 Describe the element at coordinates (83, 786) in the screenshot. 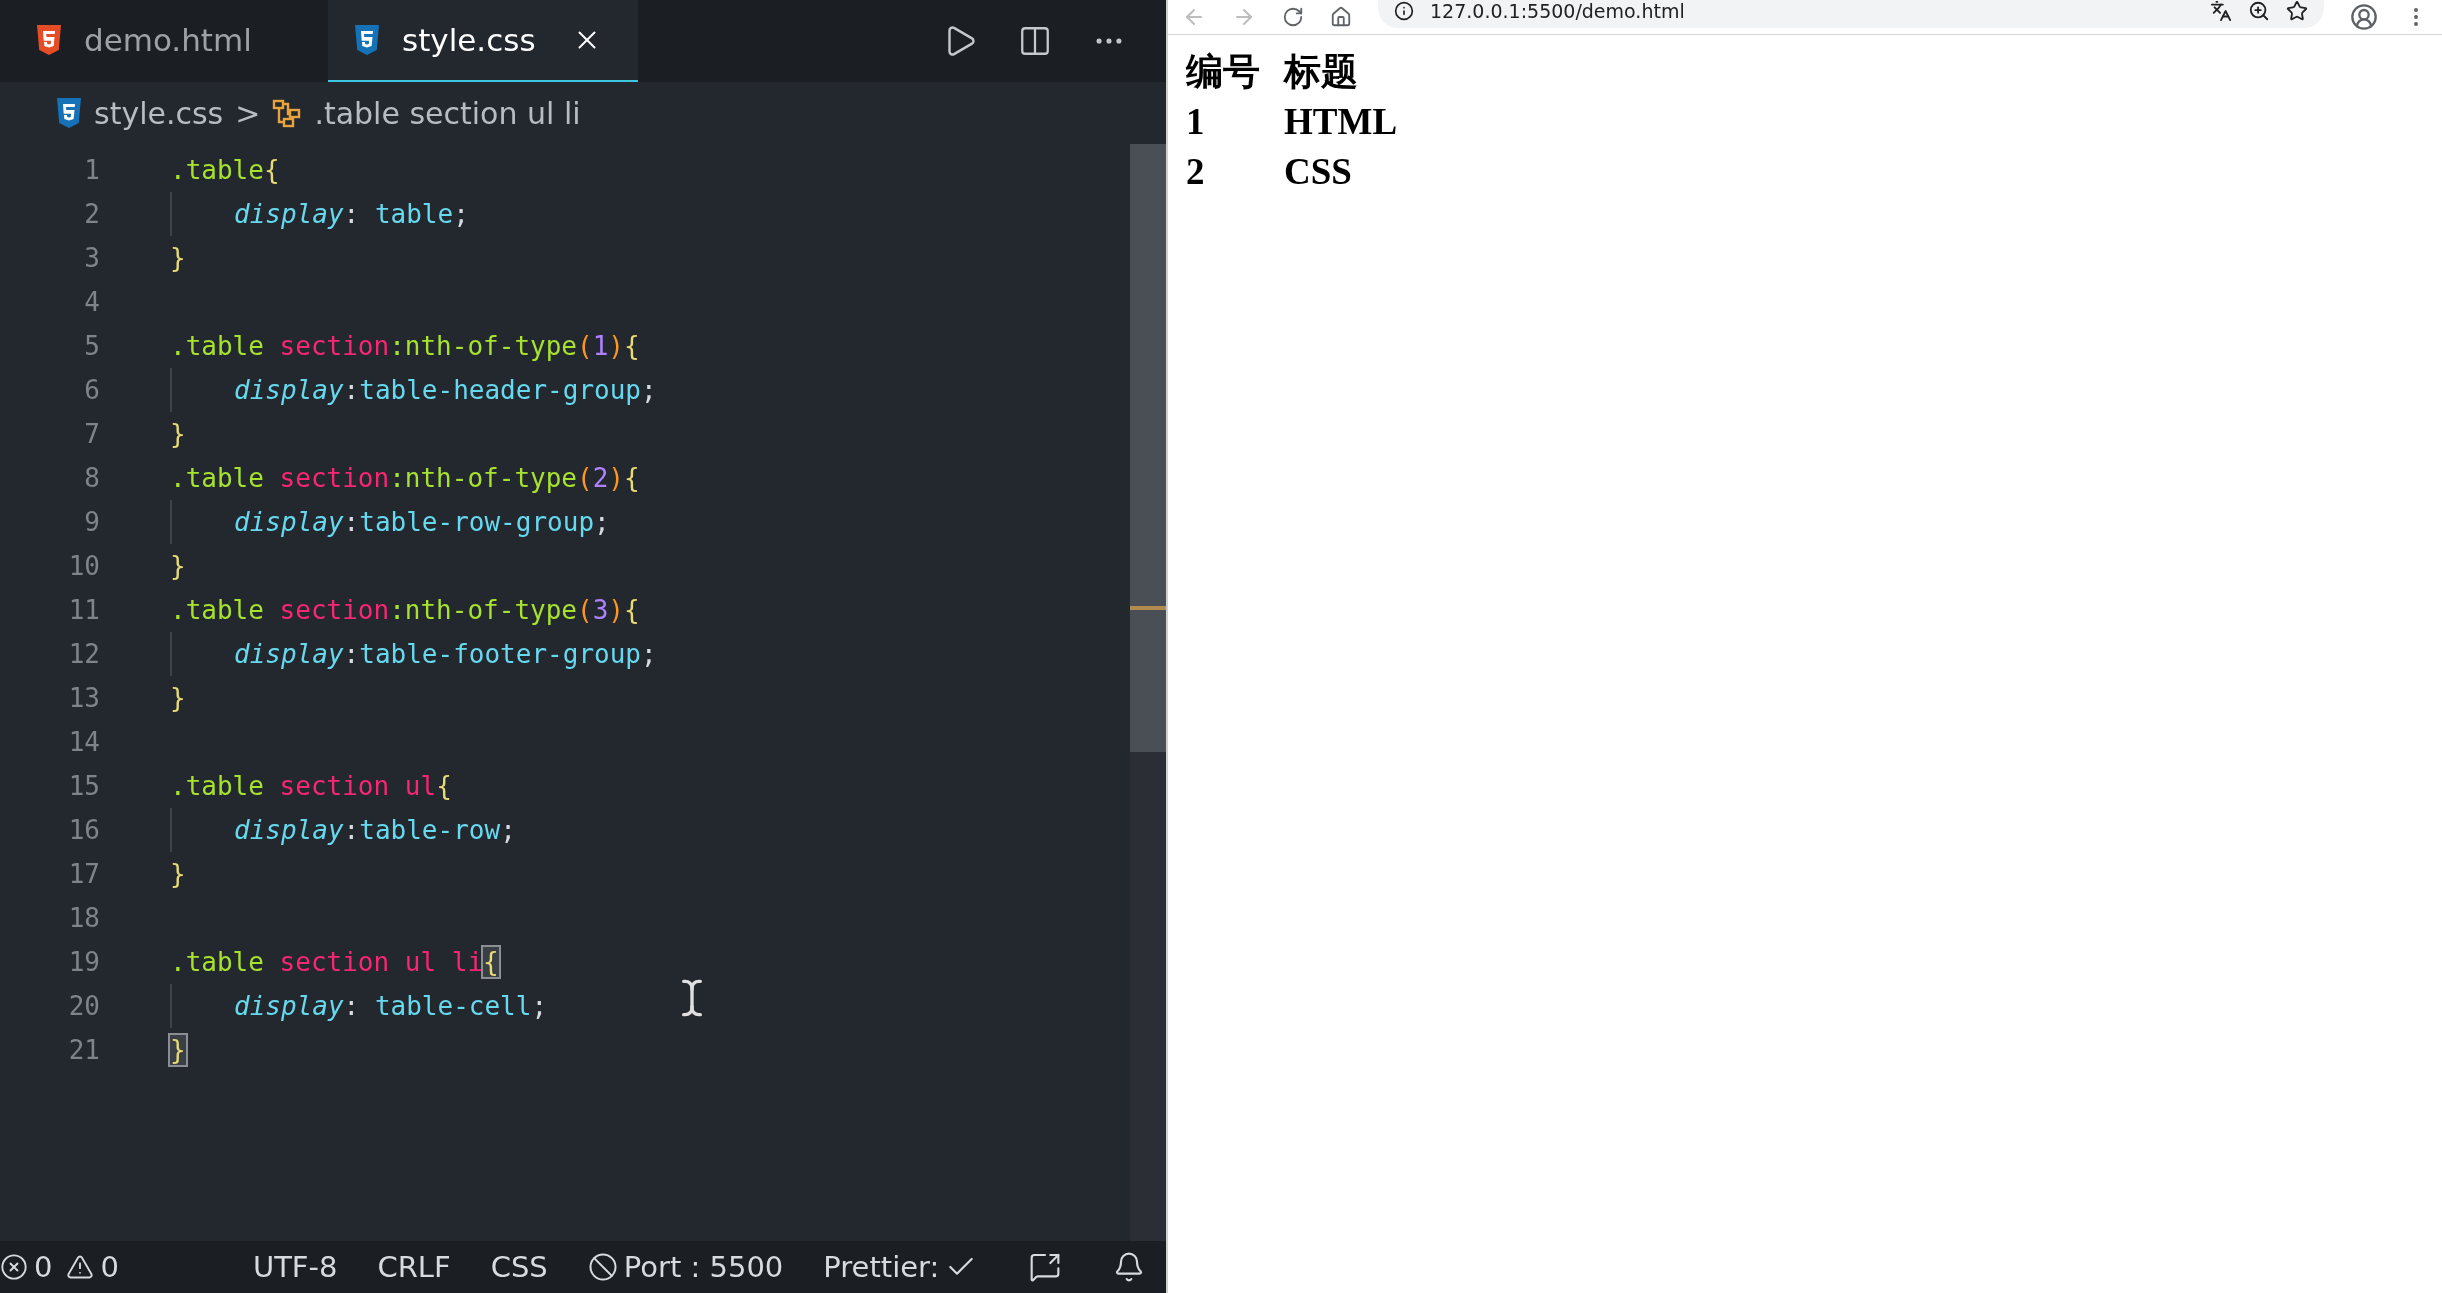

I see `line-number: 15` at that location.